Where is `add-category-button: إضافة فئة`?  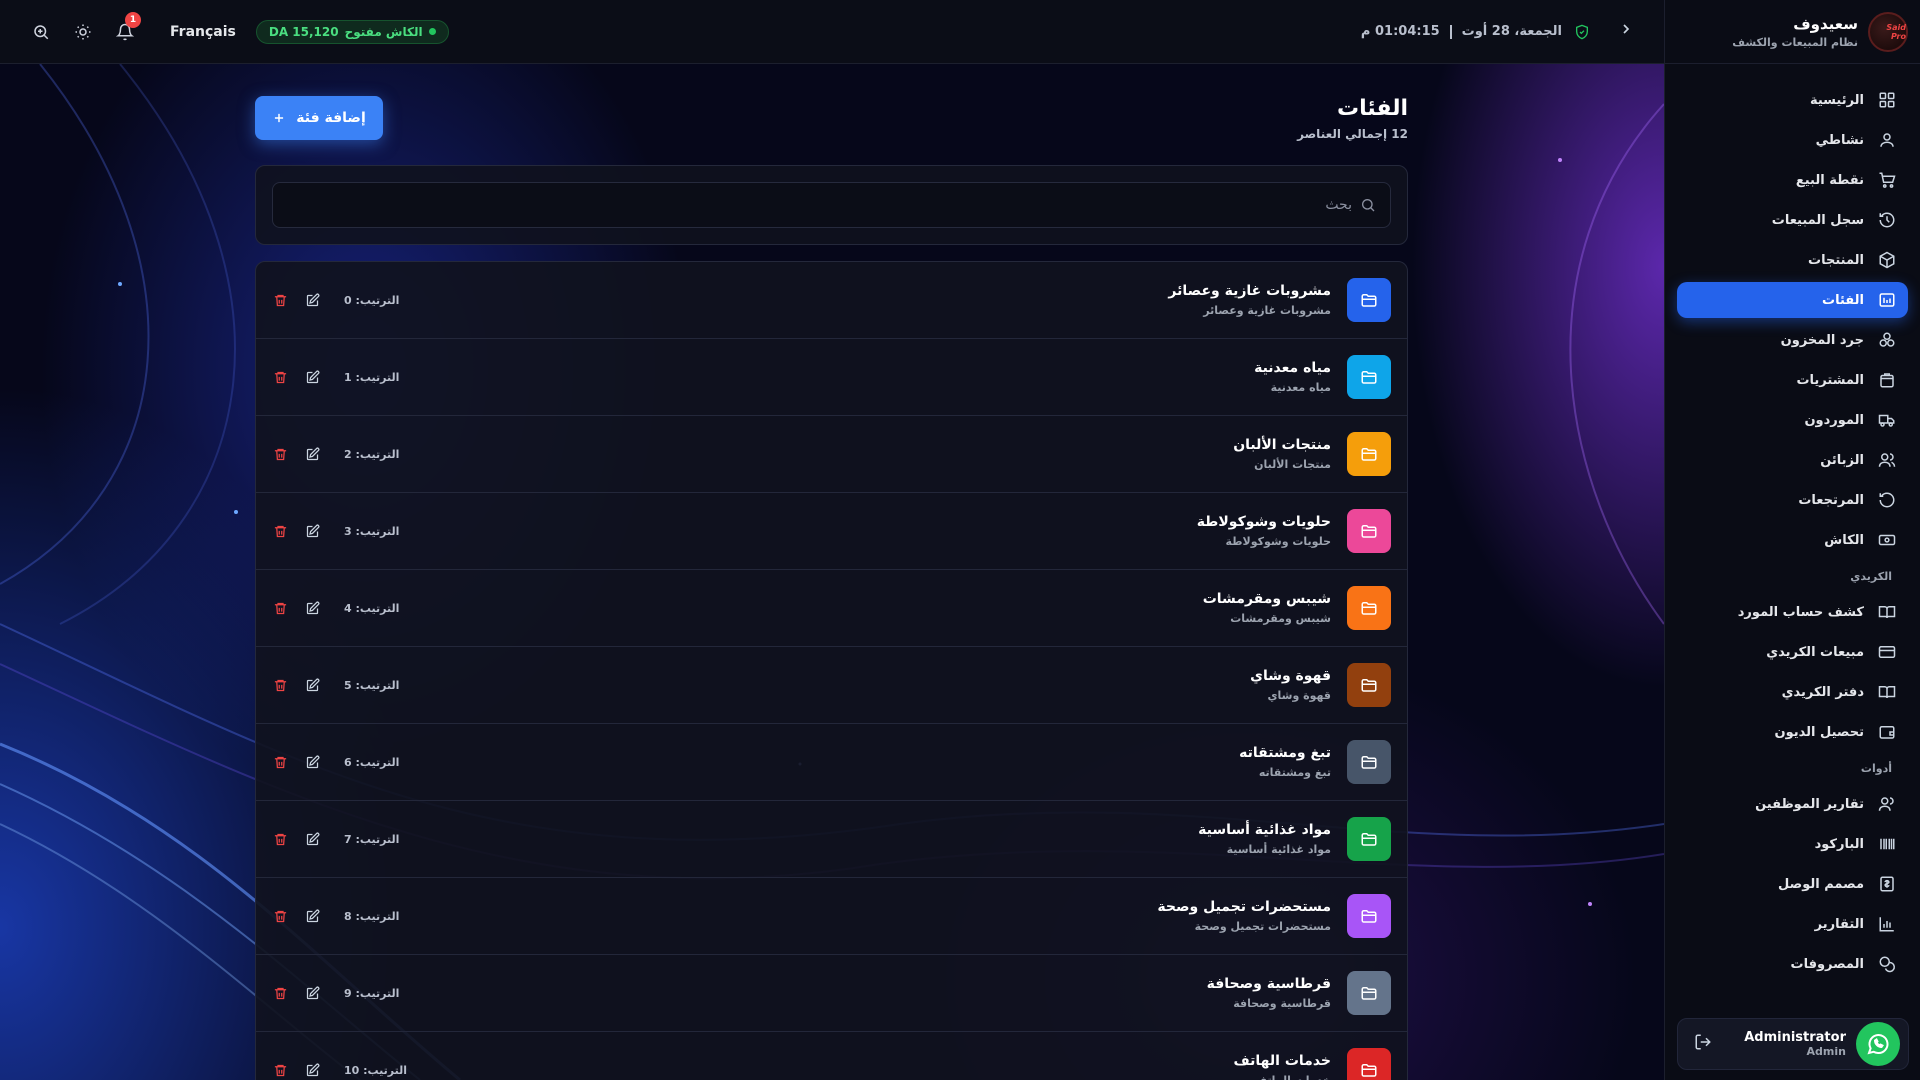
add-category-button: إضافة فئة is located at coordinates (319, 118).